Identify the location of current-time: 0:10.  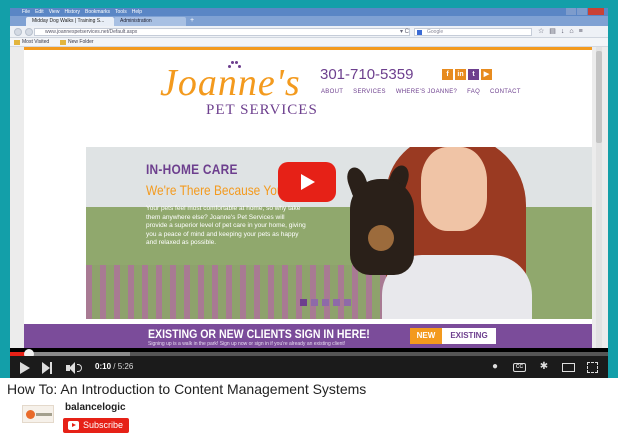
(103, 366).